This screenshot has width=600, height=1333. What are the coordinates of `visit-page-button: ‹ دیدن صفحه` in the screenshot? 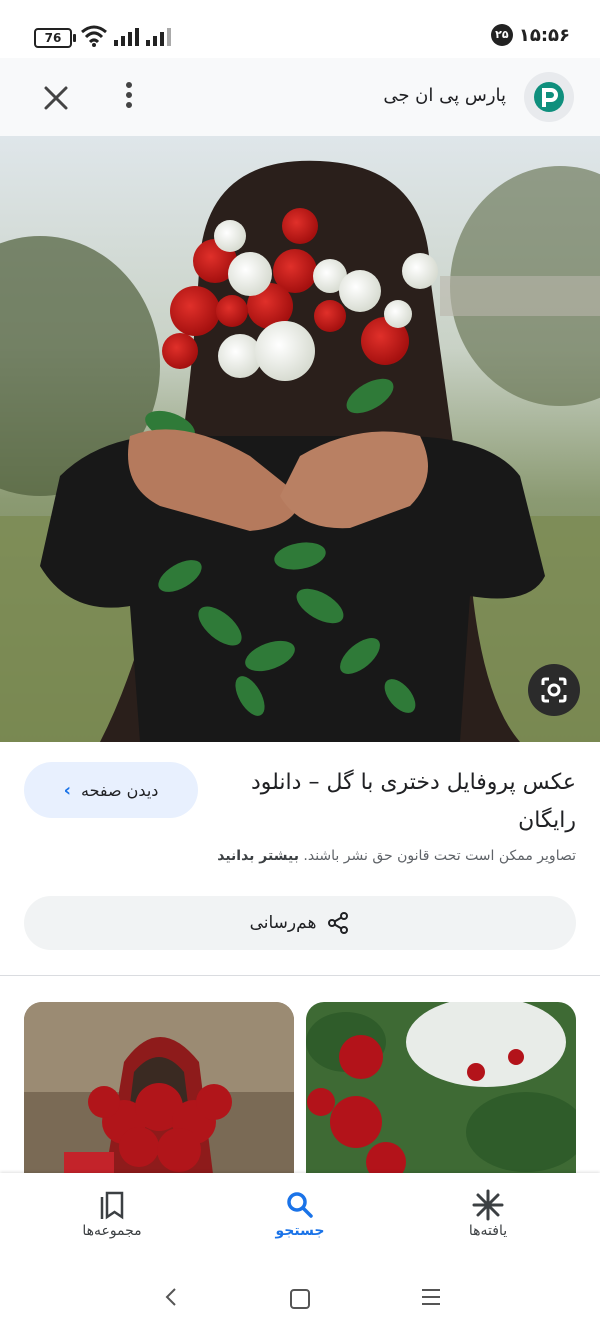 It's located at (111, 790).